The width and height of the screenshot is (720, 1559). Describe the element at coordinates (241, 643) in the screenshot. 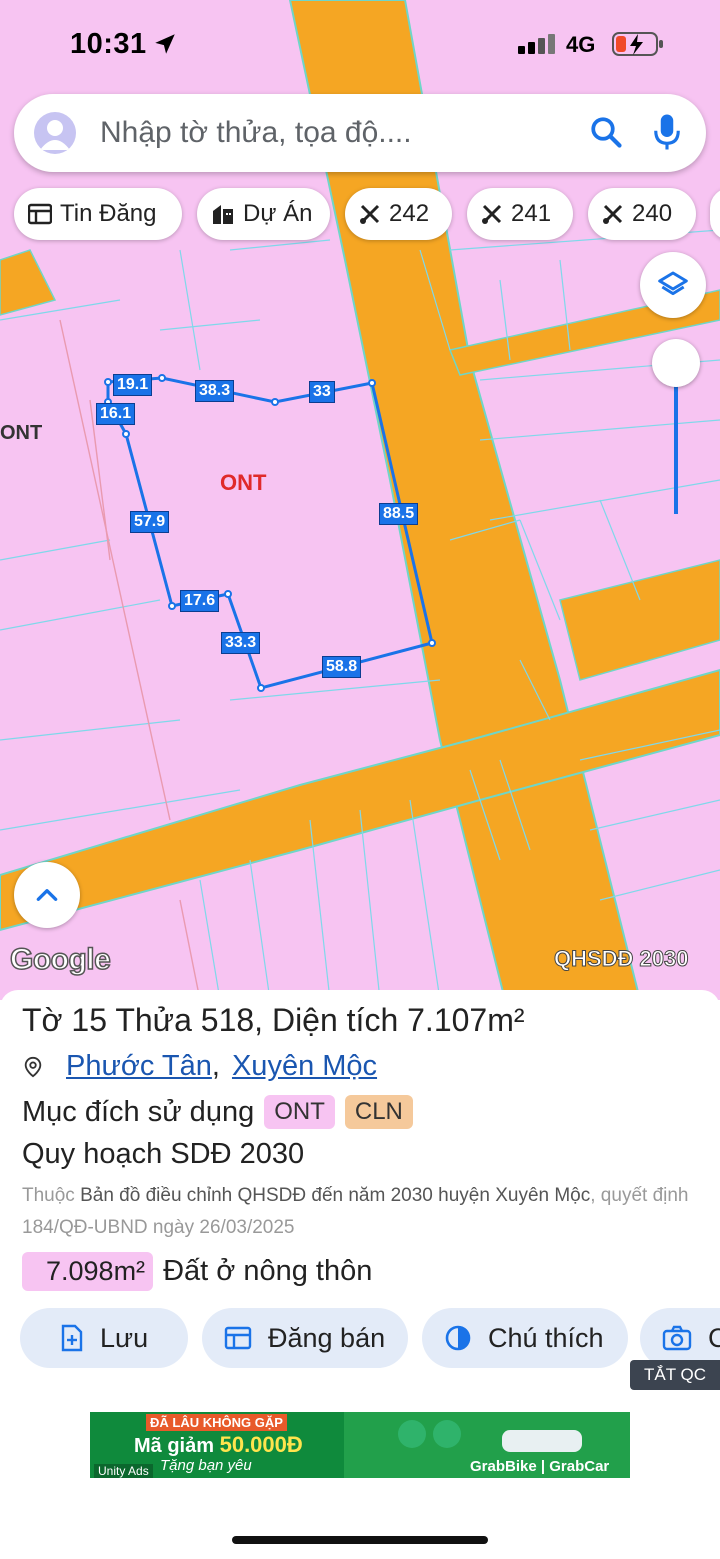

I see `edge-length-label: 33.3` at that location.